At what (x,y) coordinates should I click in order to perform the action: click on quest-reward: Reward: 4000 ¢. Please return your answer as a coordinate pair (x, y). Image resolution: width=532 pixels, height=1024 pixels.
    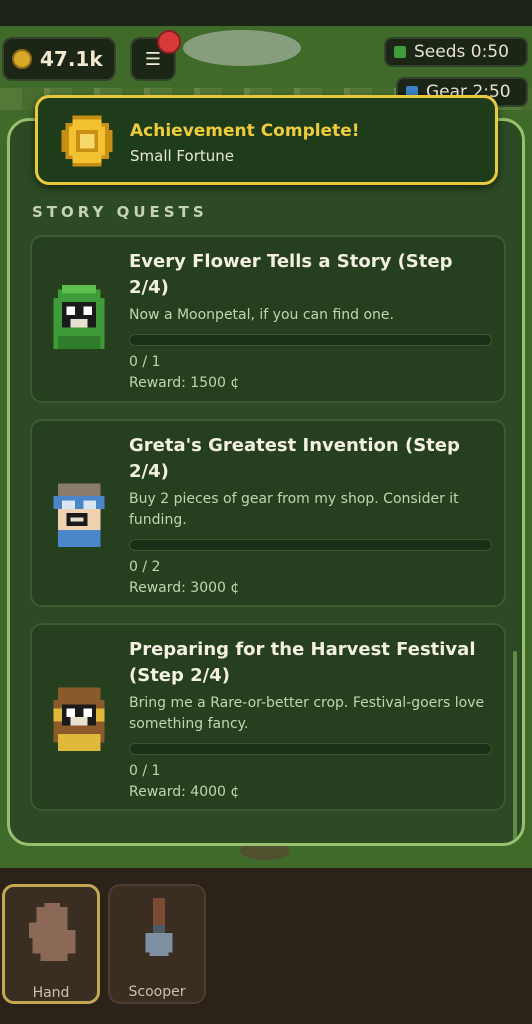
    Looking at the image, I should click on (184, 792).